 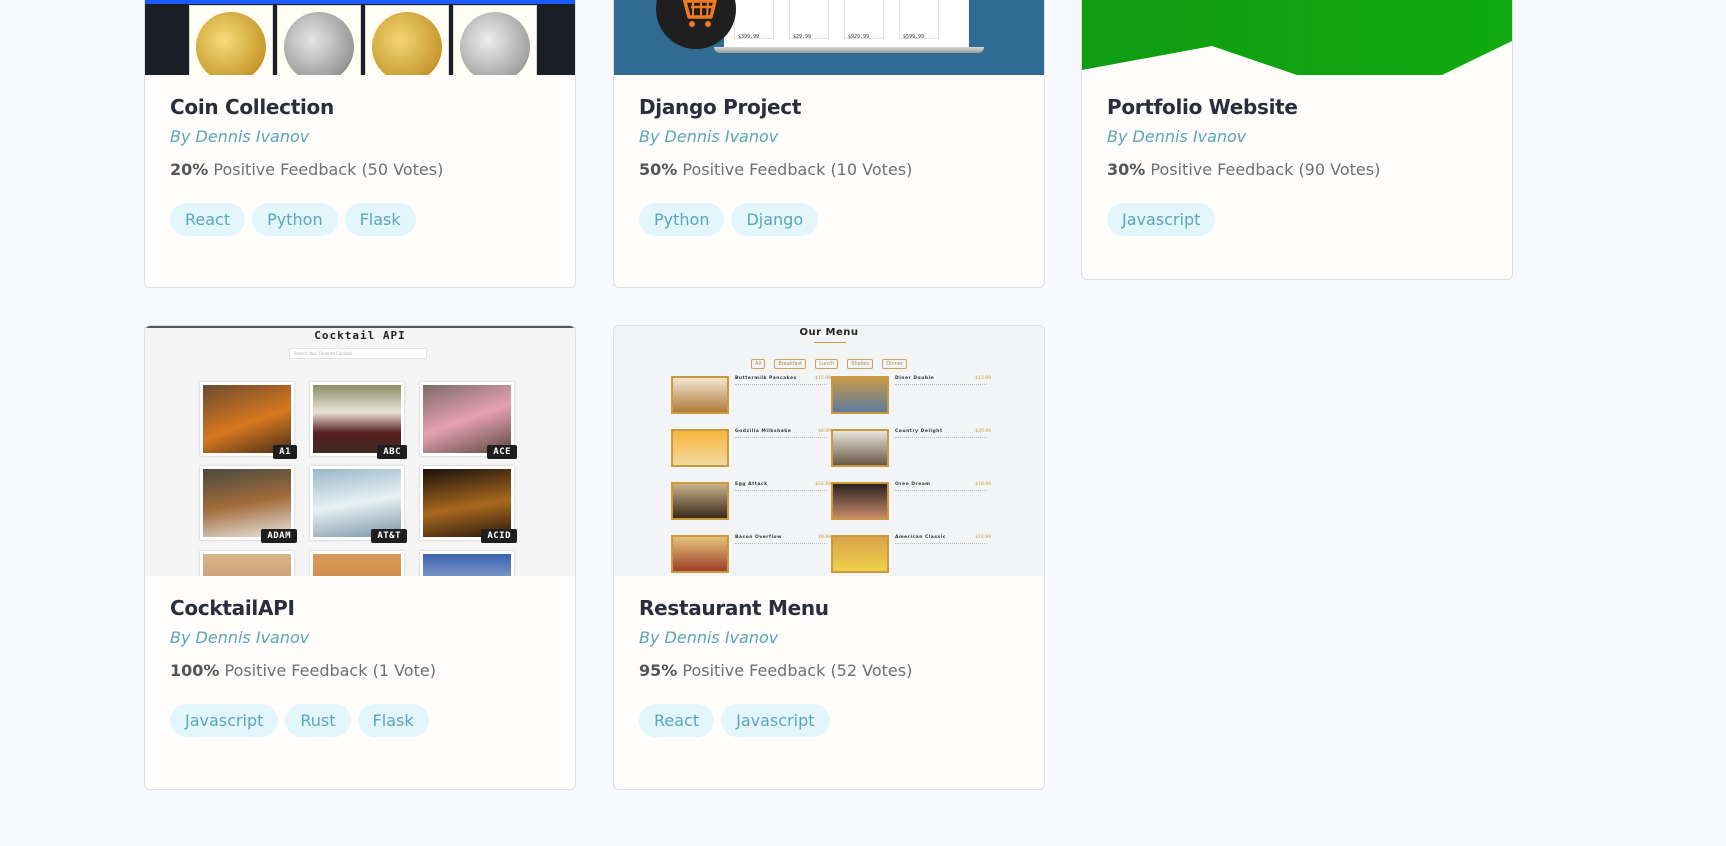 What do you see at coordinates (658, 670) in the screenshot?
I see `feedback-percent: 95%` at bounding box center [658, 670].